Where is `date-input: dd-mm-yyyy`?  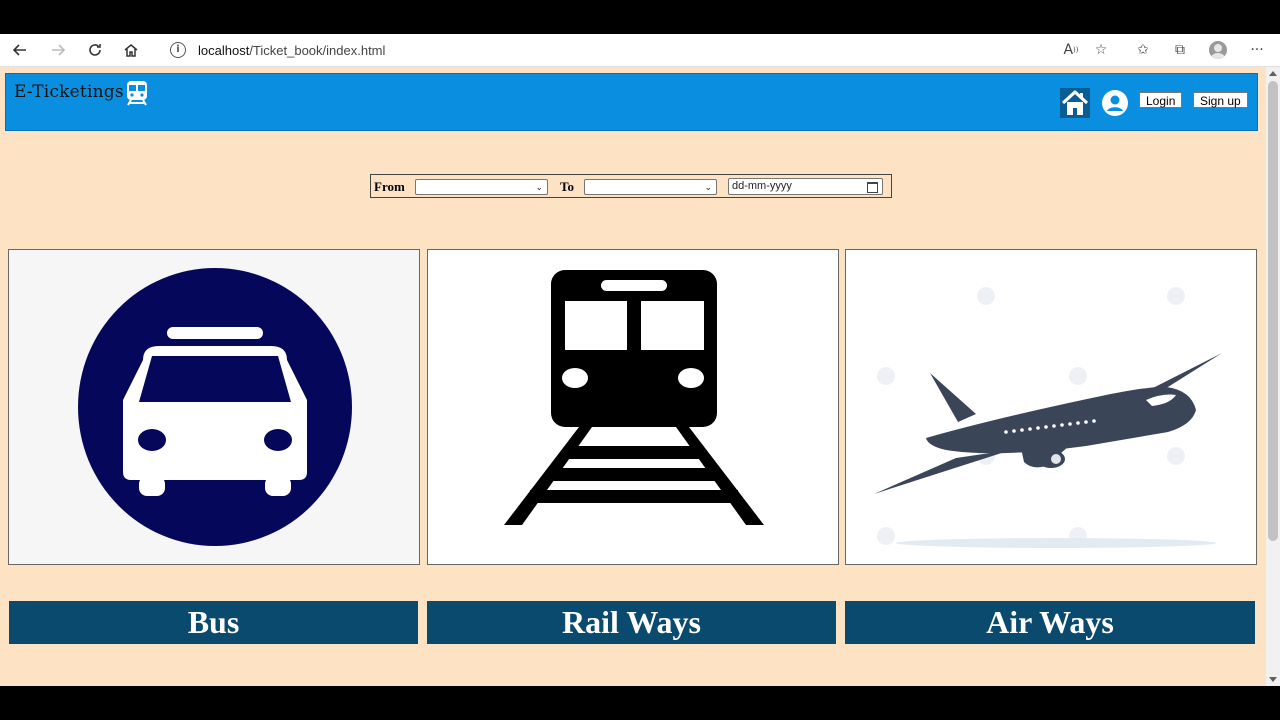
date-input: dd-mm-yyyy is located at coordinates (805, 186).